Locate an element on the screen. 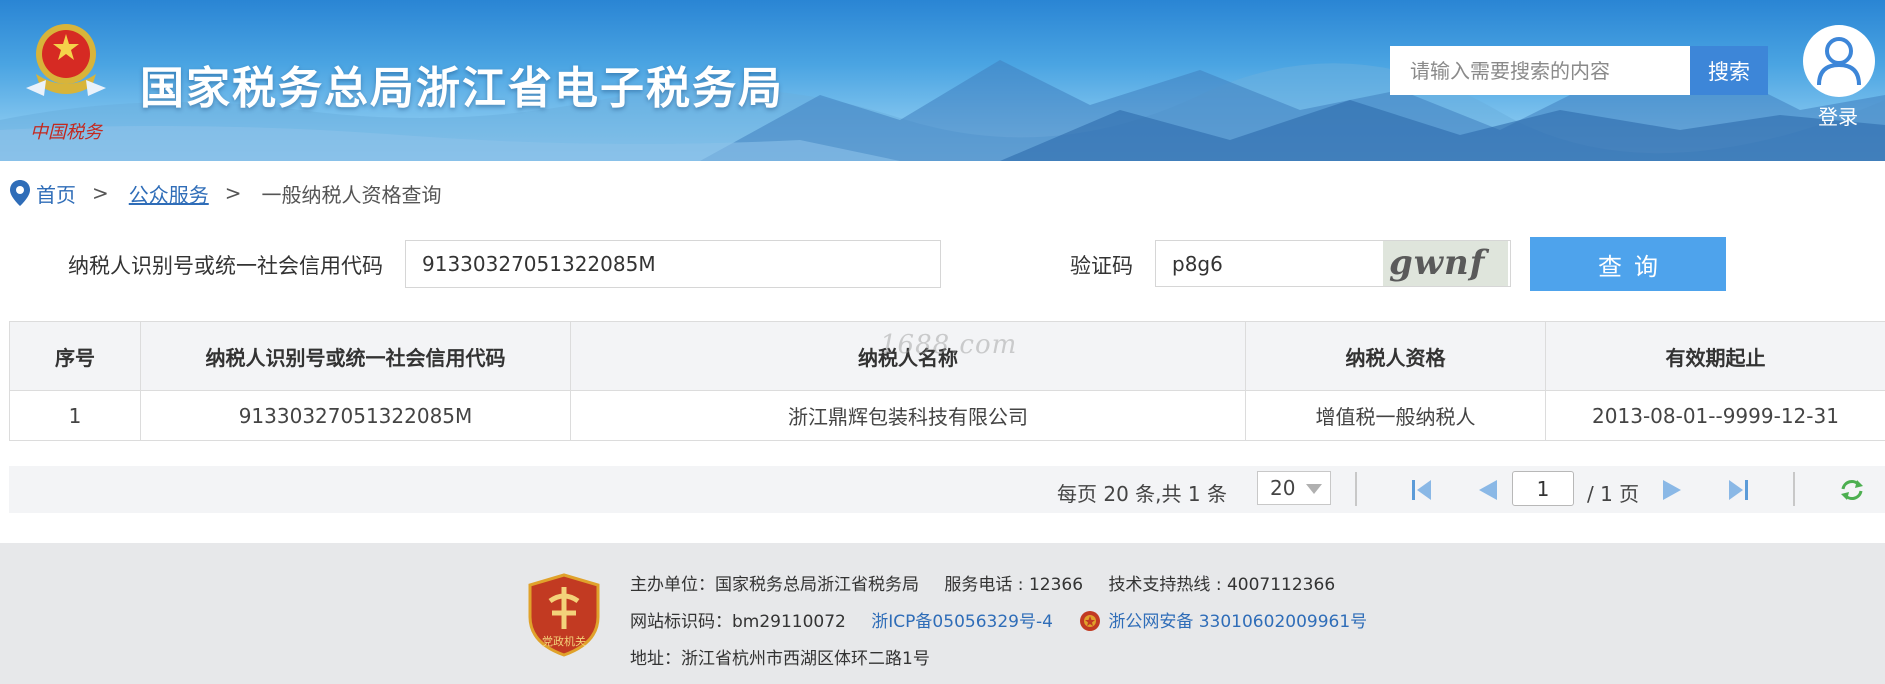  watermark: 1688.com is located at coordinates (949, 345).